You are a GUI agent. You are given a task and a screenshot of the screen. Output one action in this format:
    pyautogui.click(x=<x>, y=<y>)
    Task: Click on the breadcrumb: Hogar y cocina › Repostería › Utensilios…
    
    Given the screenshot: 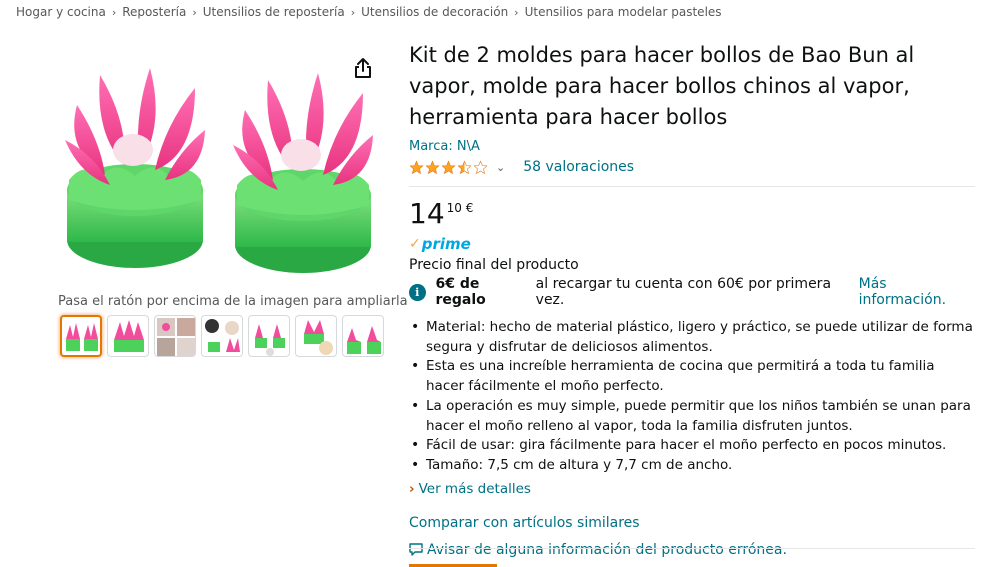 What is the action you would take?
    pyautogui.click(x=369, y=12)
    